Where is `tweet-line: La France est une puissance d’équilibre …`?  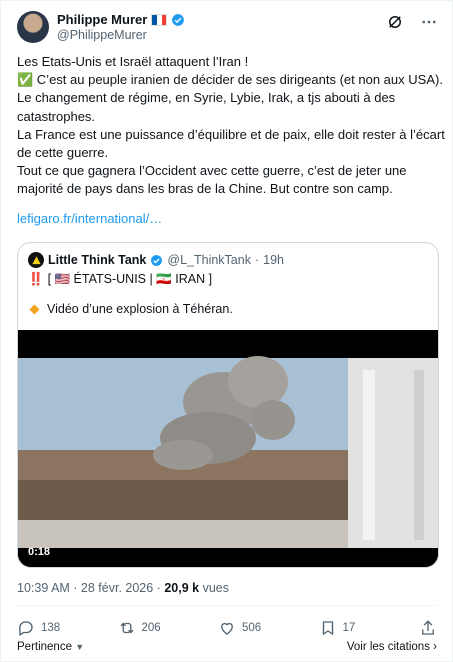 tweet-line: La France est une puissance d’équilibre … is located at coordinates (231, 143).